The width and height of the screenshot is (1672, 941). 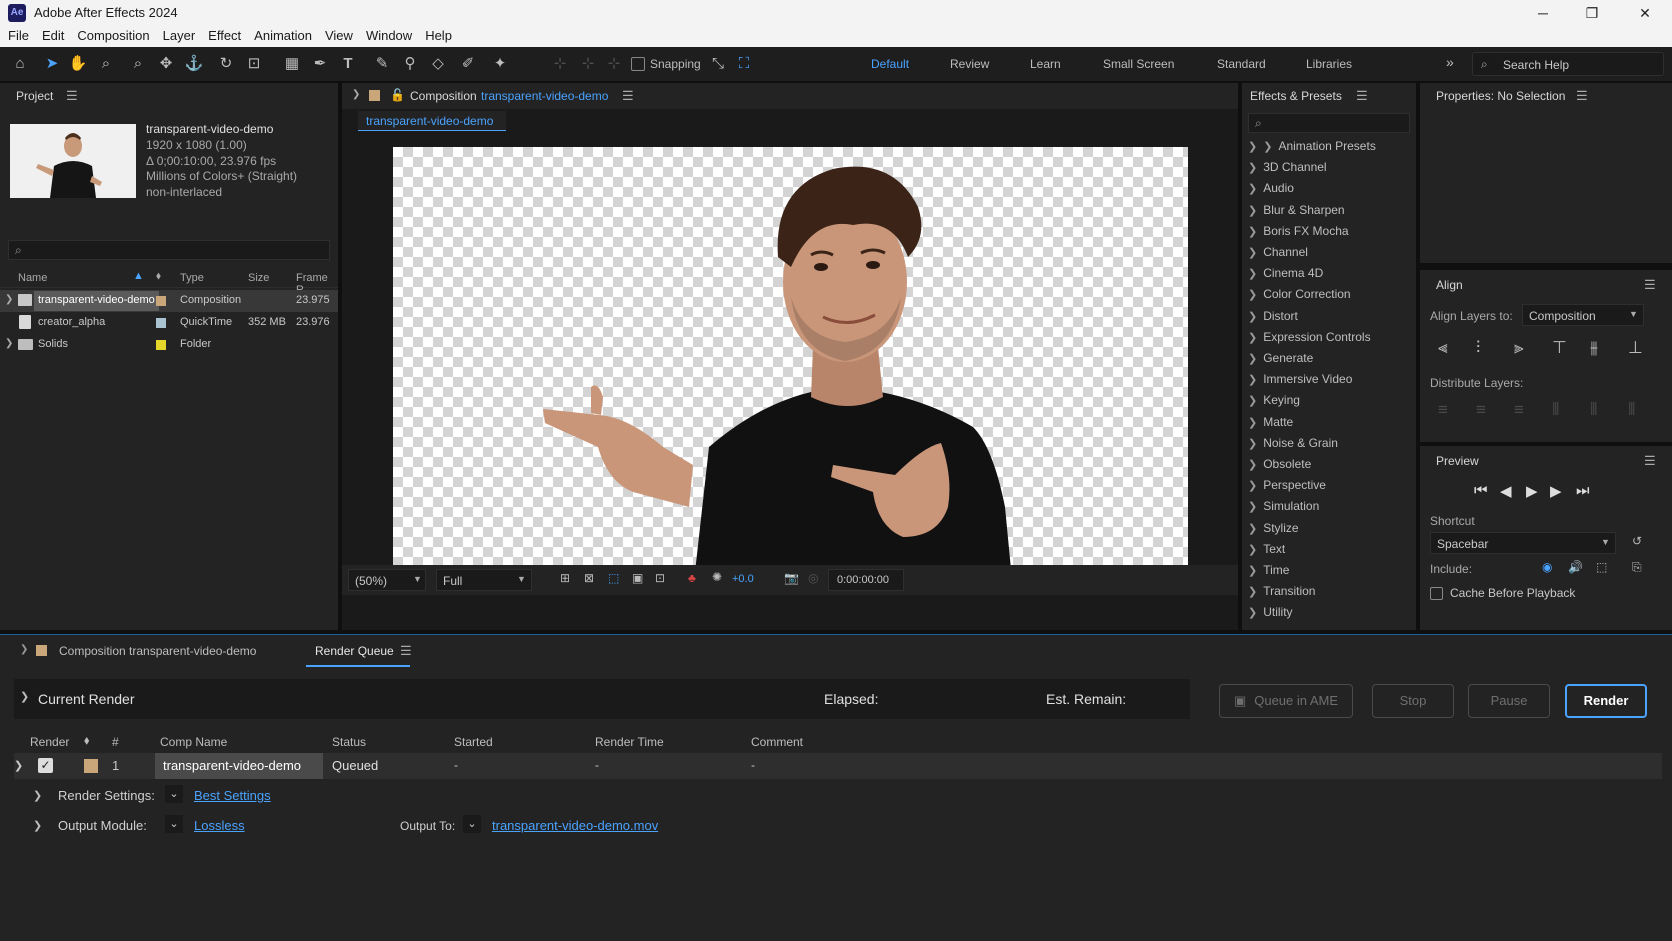 I want to click on brush-tool-icon: ✎, so click(x=382, y=64).